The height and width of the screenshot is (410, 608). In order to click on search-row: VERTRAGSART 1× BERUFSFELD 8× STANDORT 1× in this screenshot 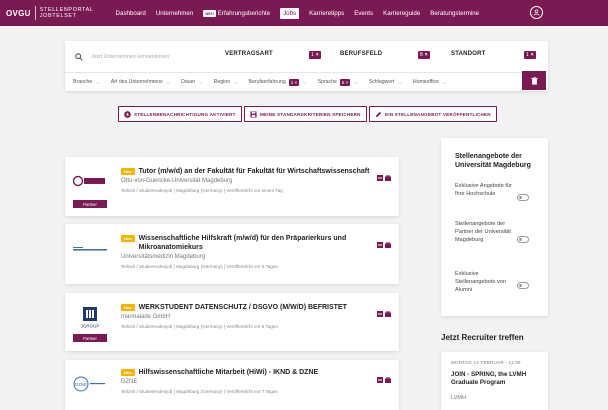, I will do `click(306, 56)`.